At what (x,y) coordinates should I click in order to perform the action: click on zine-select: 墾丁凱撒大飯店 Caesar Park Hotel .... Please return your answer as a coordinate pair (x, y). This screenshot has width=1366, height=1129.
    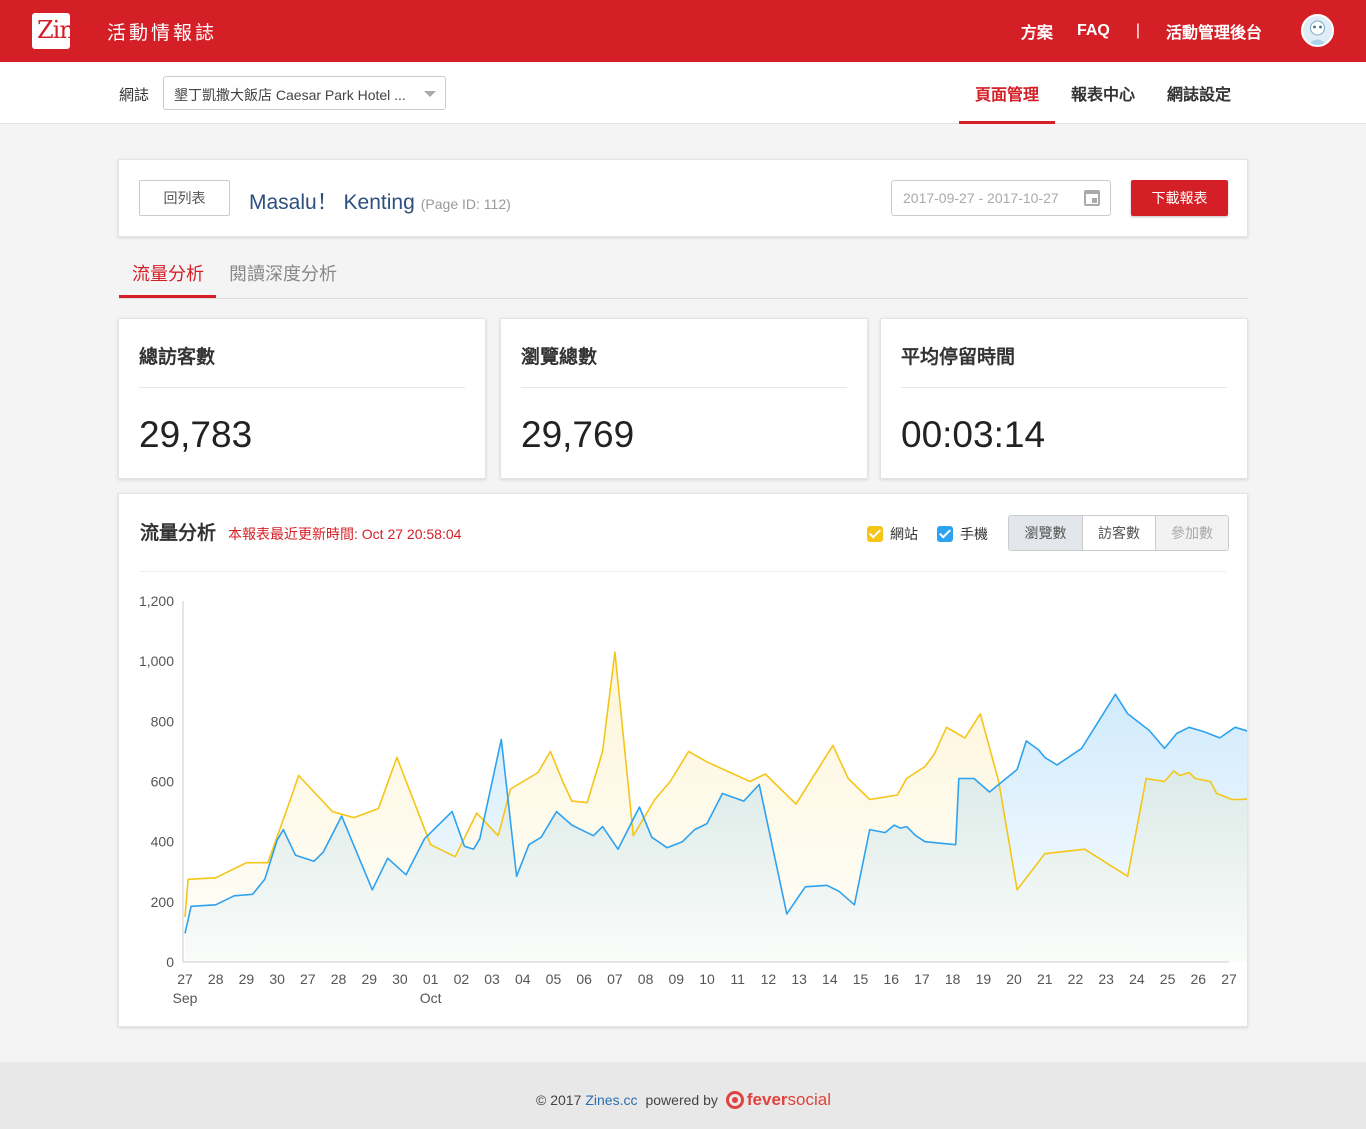
    Looking at the image, I should click on (304, 93).